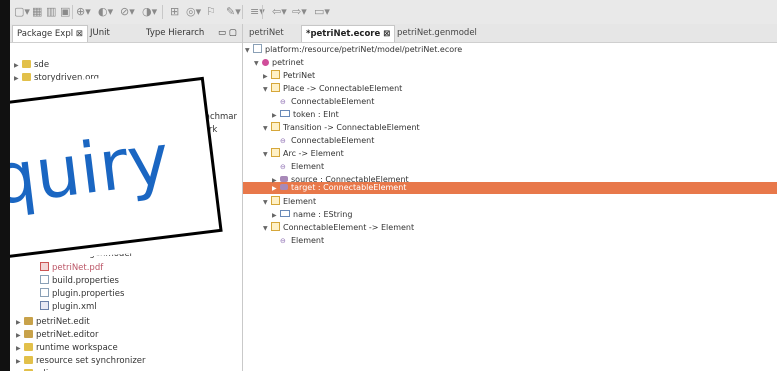 This screenshot has width=777, height=371. I want to click on tree-item-label: target : ConnectableElement, so click(349, 187).